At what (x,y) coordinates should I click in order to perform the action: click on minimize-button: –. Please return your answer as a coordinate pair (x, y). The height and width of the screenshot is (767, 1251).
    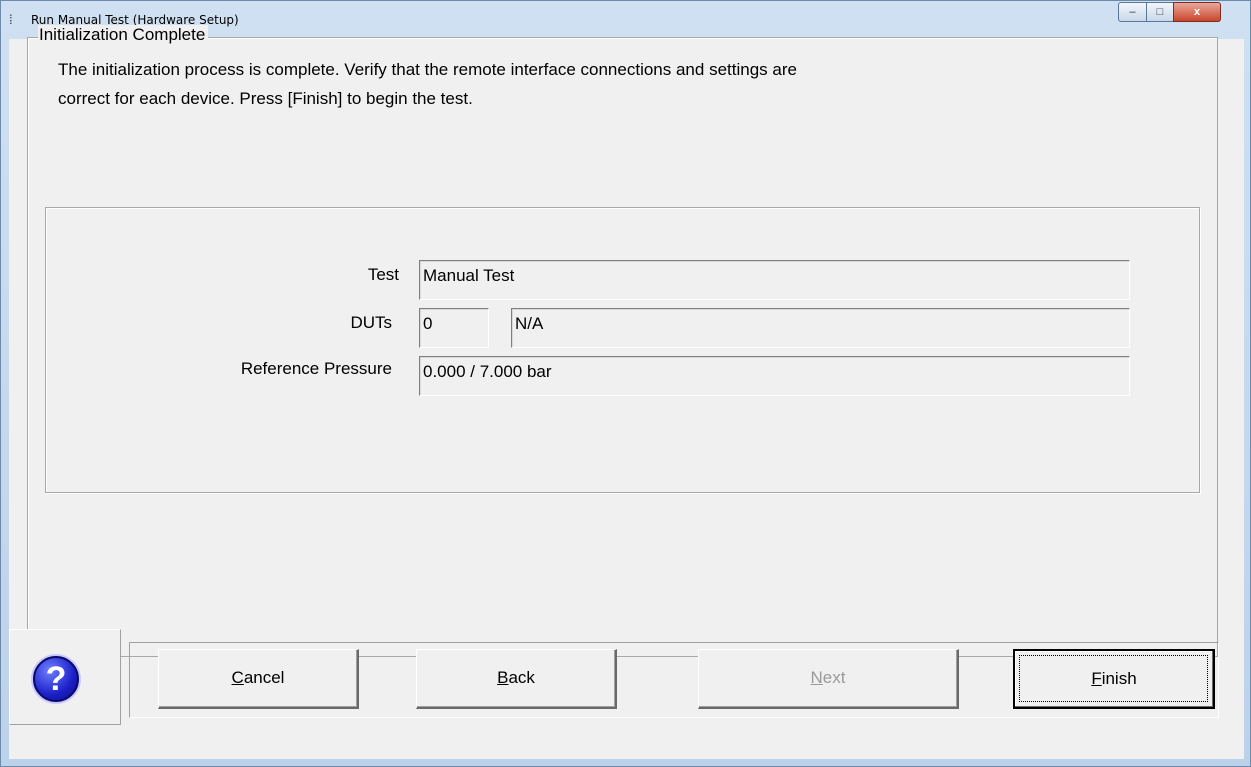
    Looking at the image, I should click on (1132, 12).